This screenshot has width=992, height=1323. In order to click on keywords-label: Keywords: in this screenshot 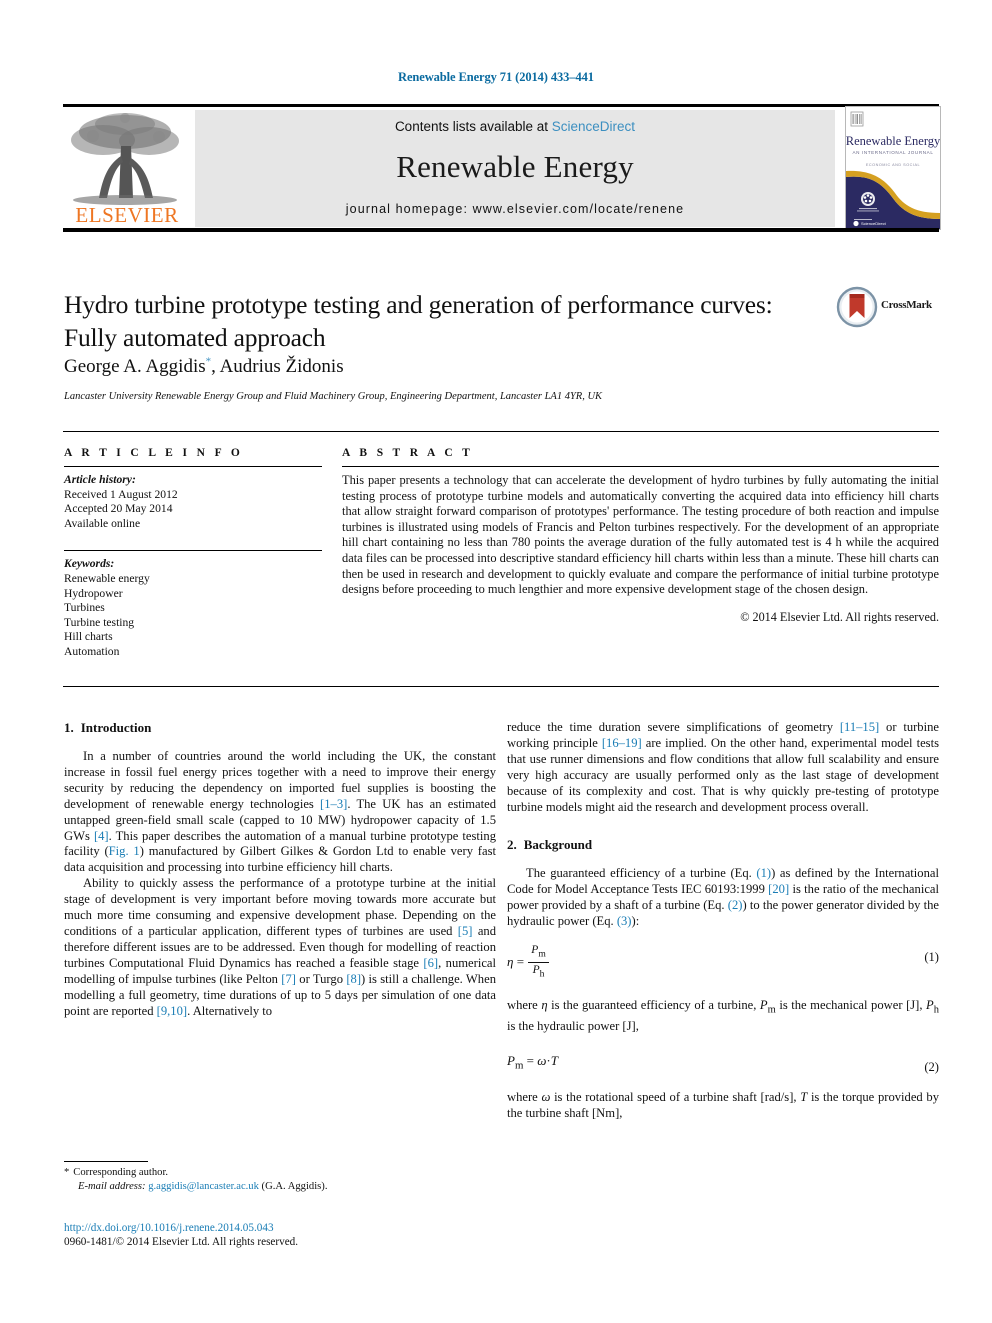, I will do `click(89, 564)`.